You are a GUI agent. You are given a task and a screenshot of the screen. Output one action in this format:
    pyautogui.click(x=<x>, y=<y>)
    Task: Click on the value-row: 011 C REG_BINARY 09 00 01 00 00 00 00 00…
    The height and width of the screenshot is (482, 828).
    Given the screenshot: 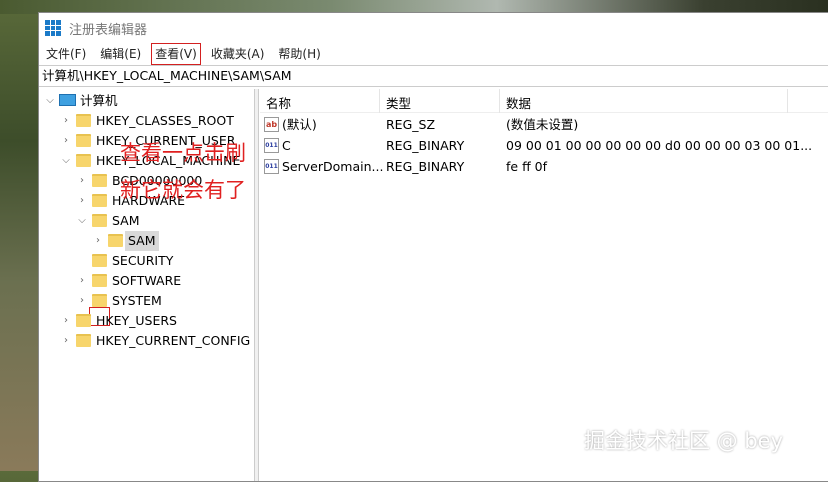 What is the action you would take?
    pyautogui.click(x=544, y=146)
    